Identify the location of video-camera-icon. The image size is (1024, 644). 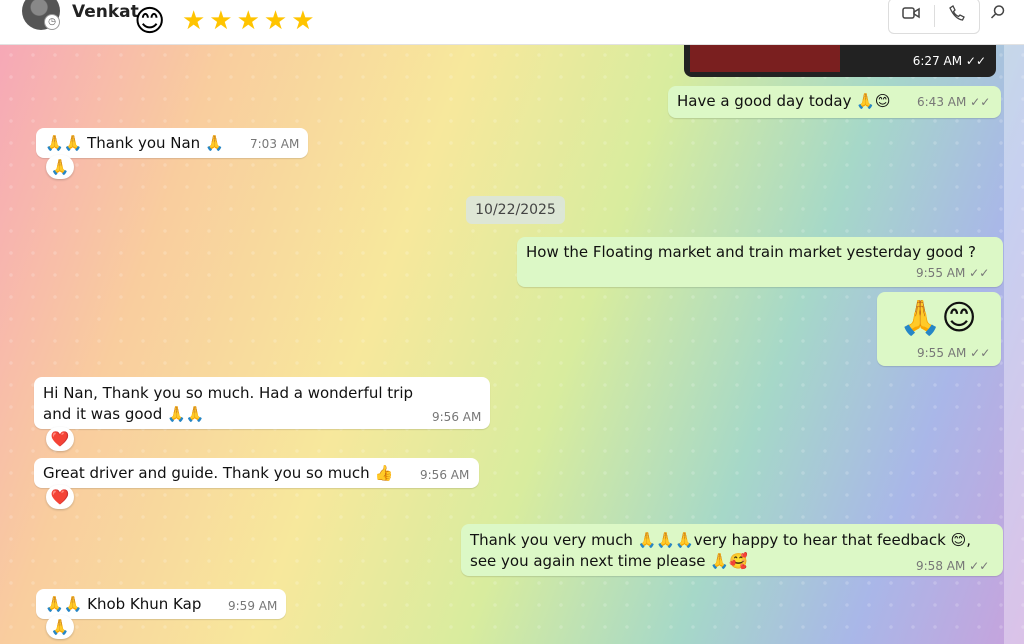
(911, 16).